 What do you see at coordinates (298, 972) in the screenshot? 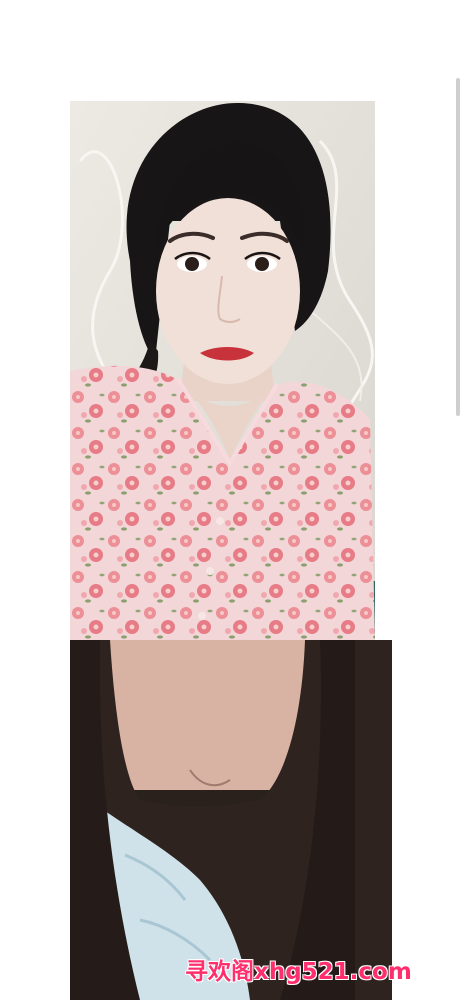
I see `watermark-text: 寻欢阁xhg521.com` at bounding box center [298, 972].